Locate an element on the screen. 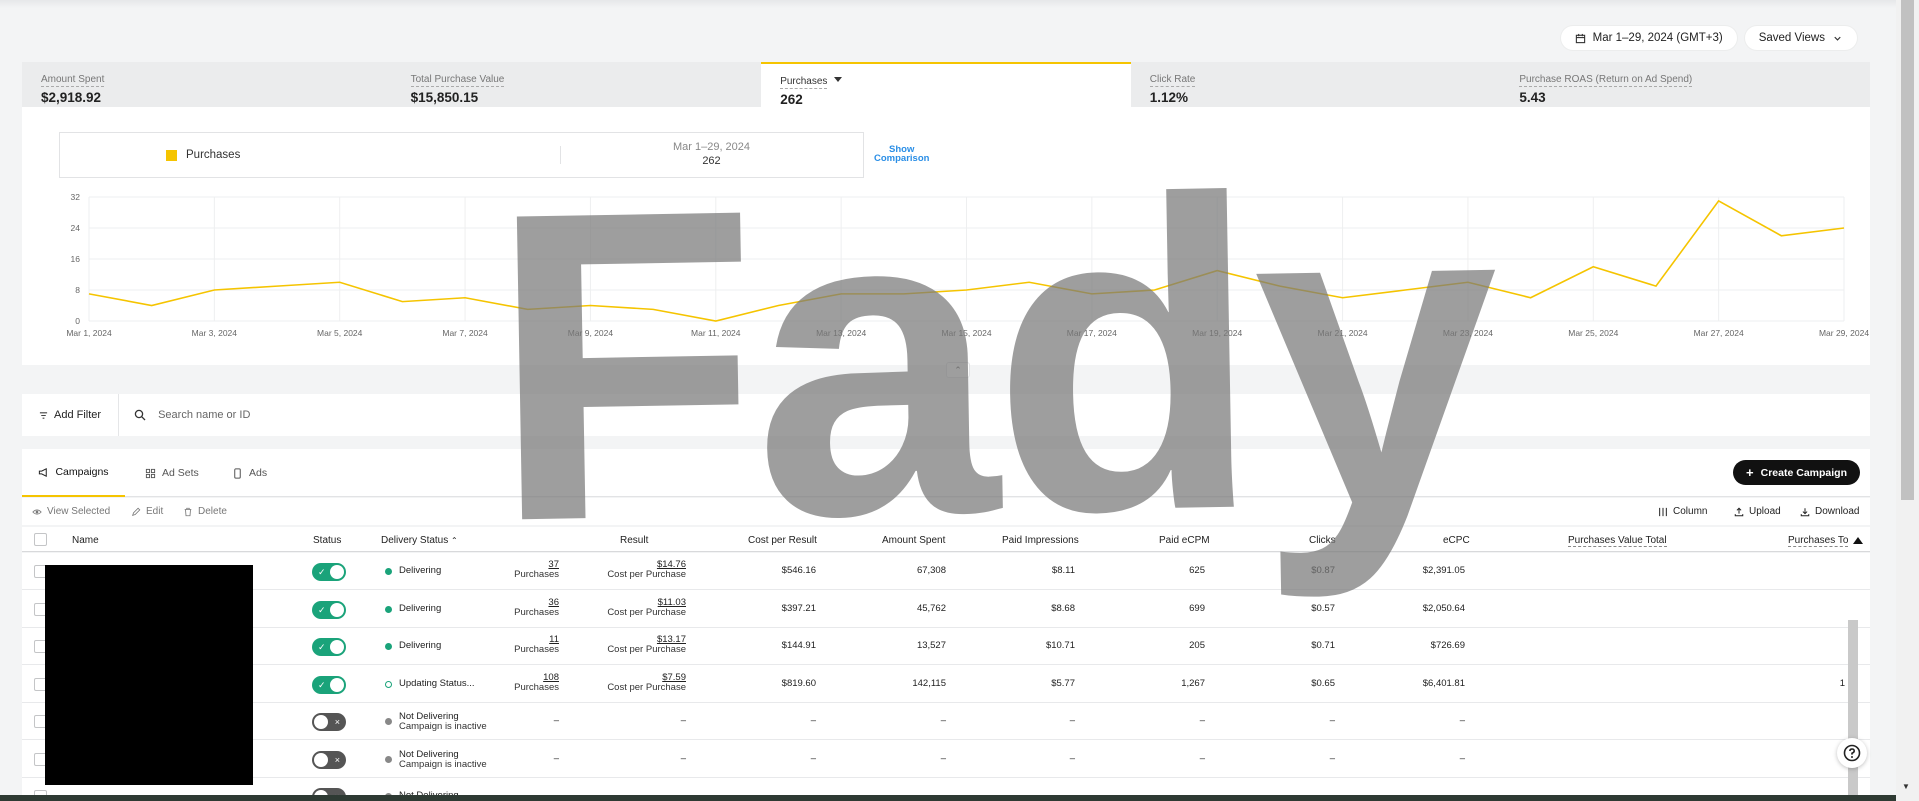 The image size is (1919, 801). metric-purchase-roas: Purchase ROAS (Return on Ad Spend) 5.43 is located at coordinates (1685, 84).